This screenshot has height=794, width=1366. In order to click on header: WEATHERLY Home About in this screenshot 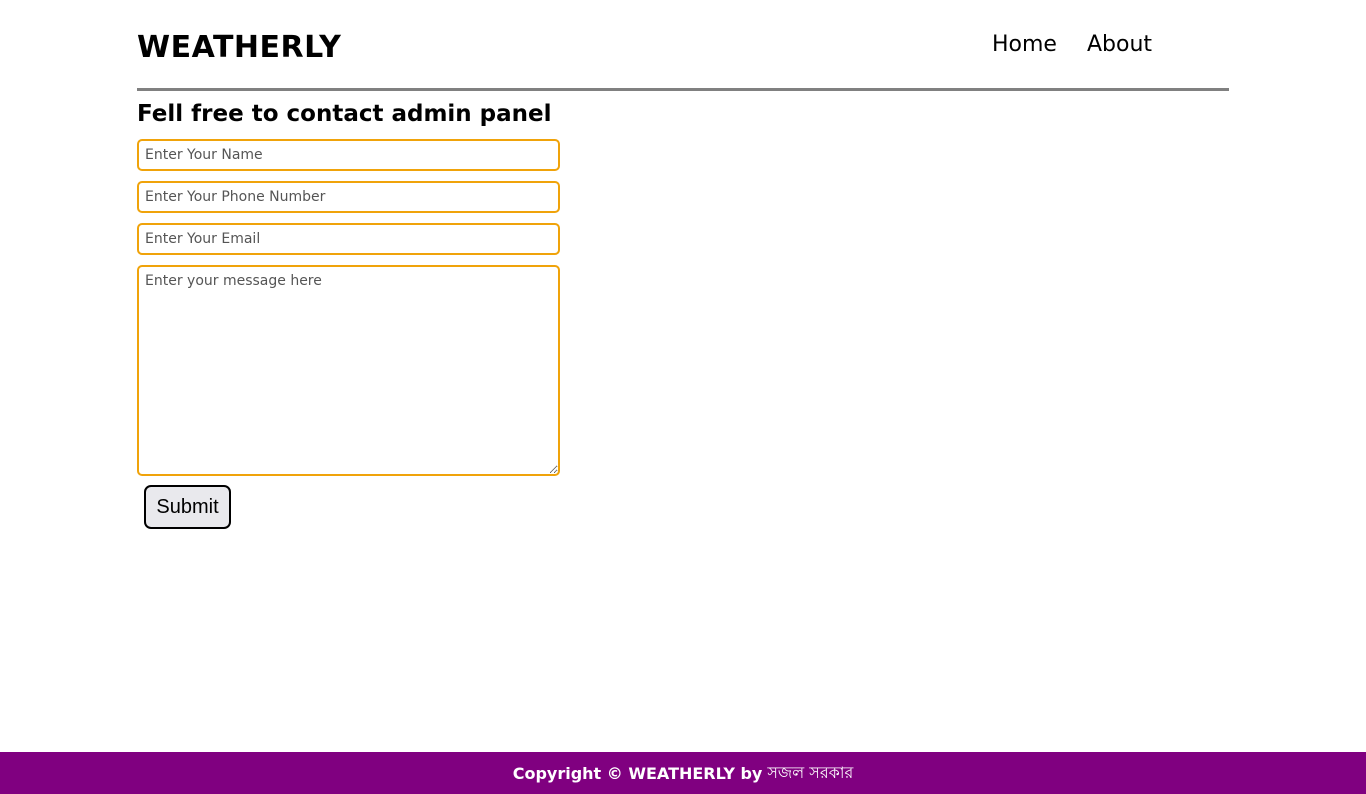, I will do `click(683, 45)`.